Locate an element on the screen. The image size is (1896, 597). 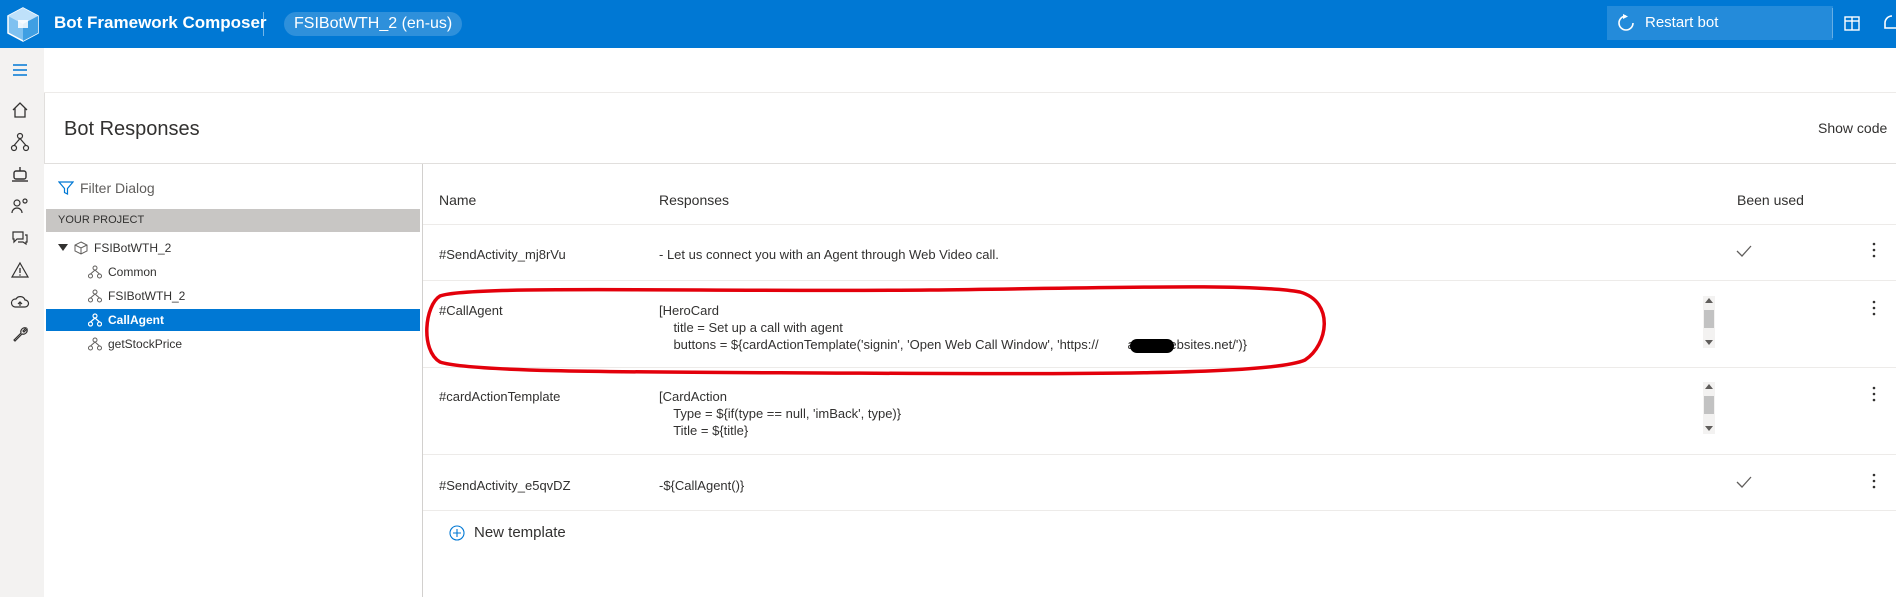
add-circle-icon is located at coordinates (457, 533).